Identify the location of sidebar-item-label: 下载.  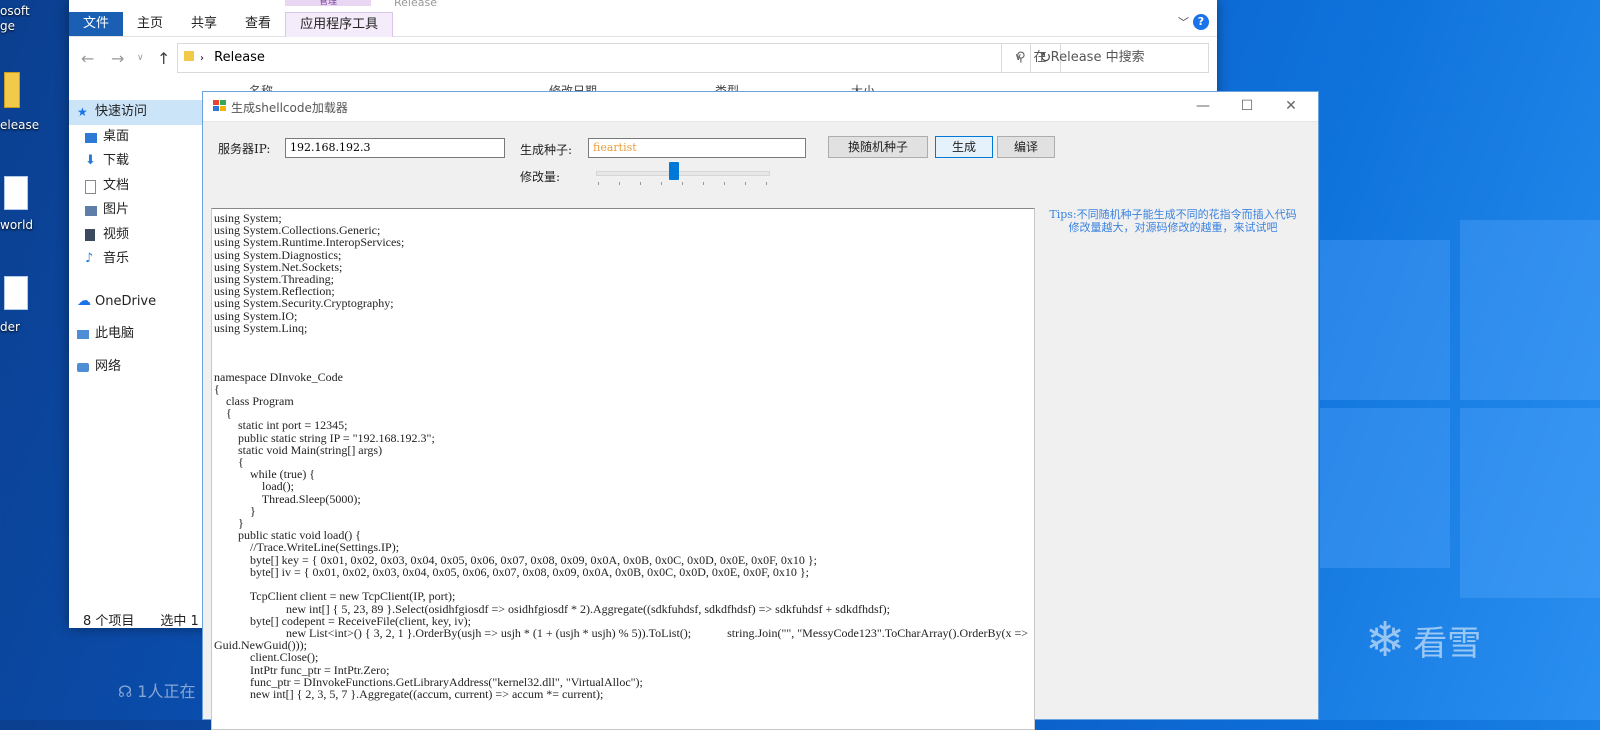
(116, 160).